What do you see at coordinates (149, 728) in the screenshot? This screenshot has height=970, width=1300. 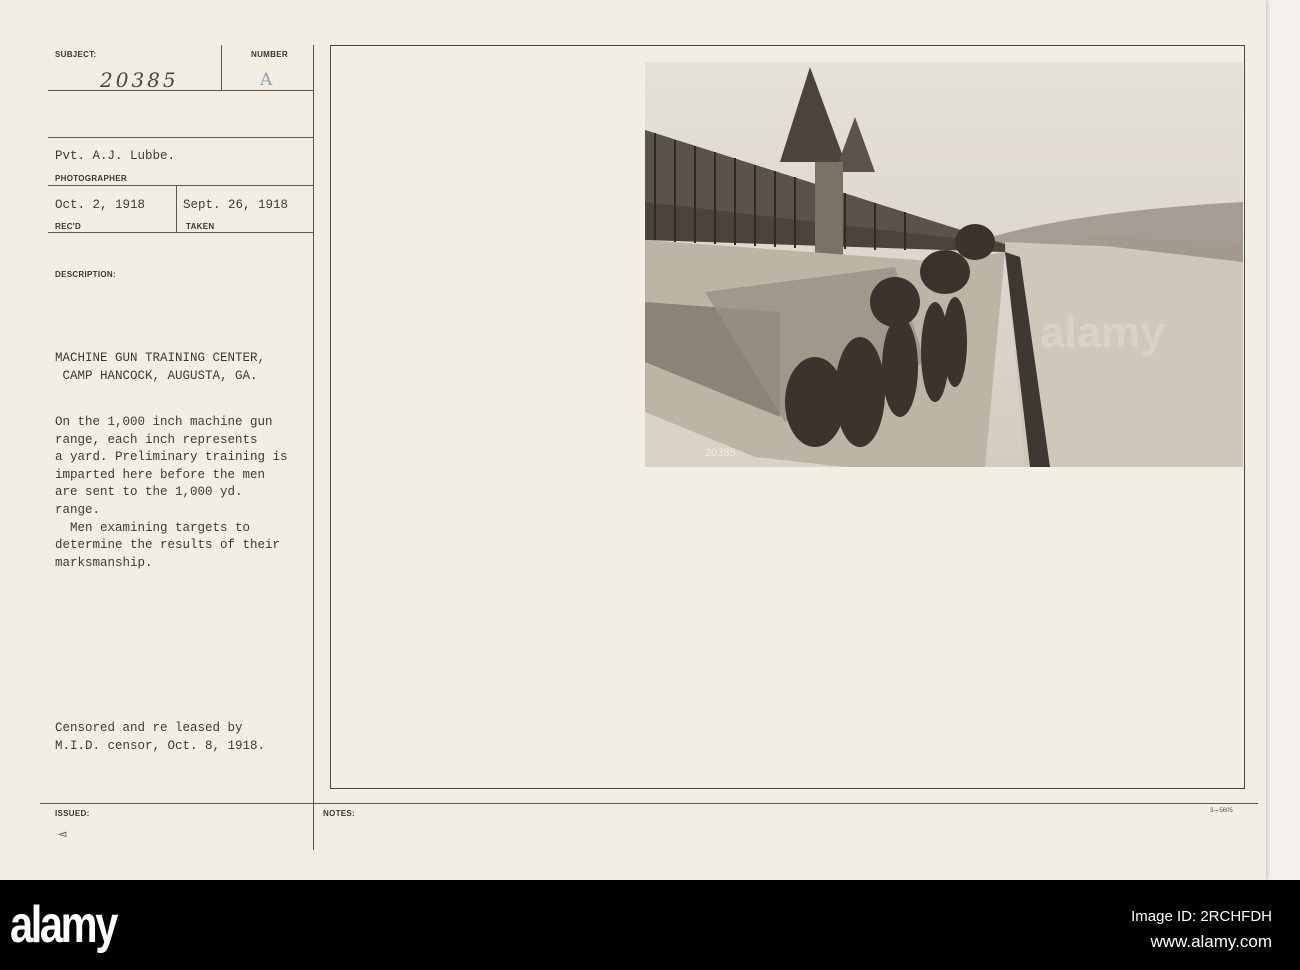 I see `censor-line: Censored and re leased by` at bounding box center [149, 728].